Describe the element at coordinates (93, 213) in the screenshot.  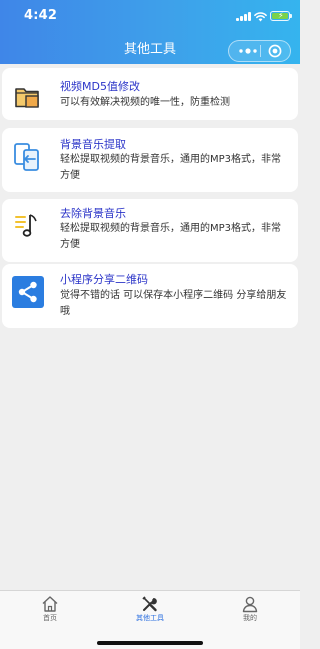
I see `tool-title: 去除背景音乐` at that location.